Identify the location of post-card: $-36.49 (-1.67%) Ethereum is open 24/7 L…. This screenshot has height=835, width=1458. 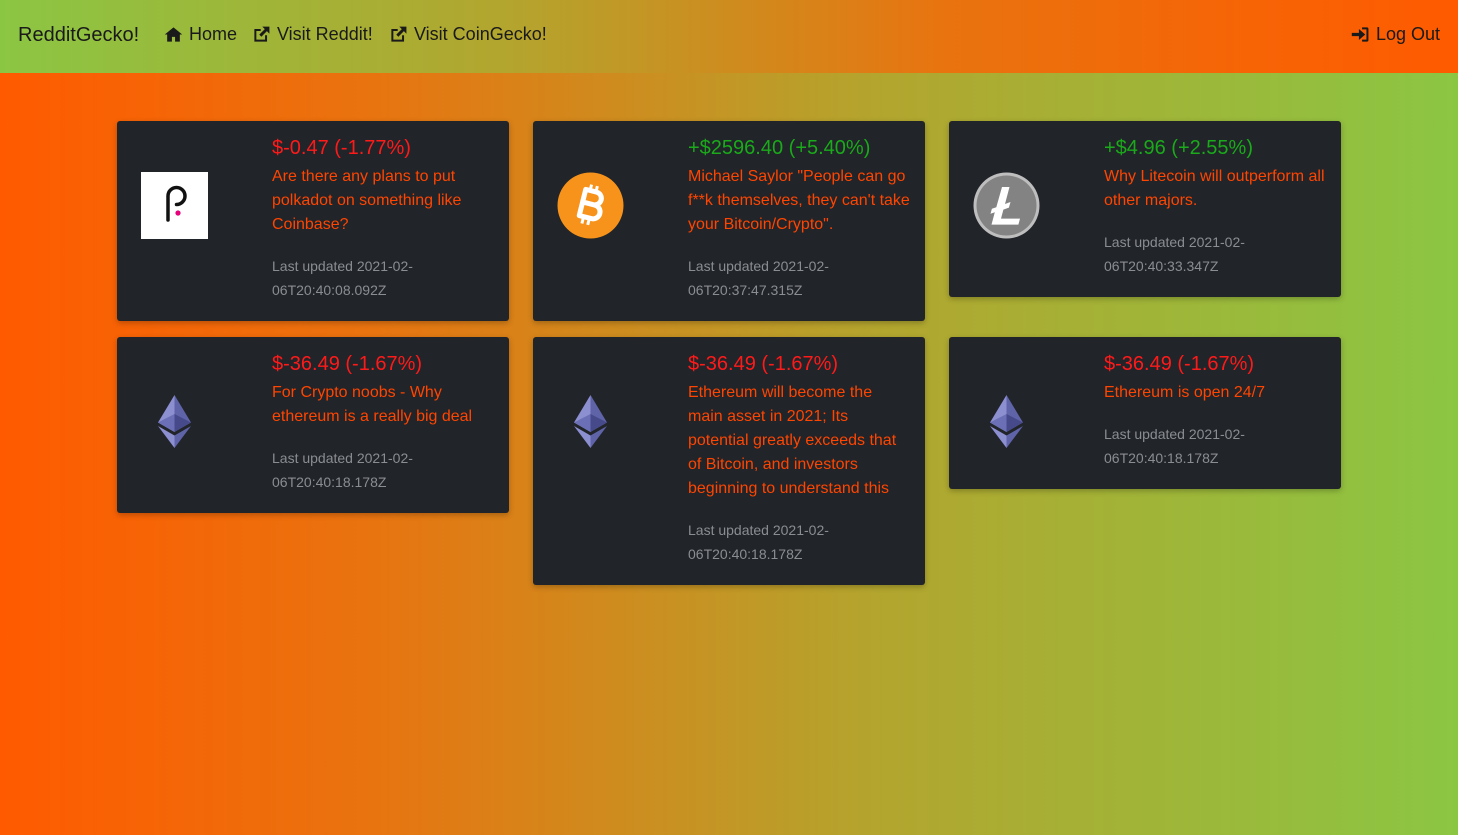
(1145, 413).